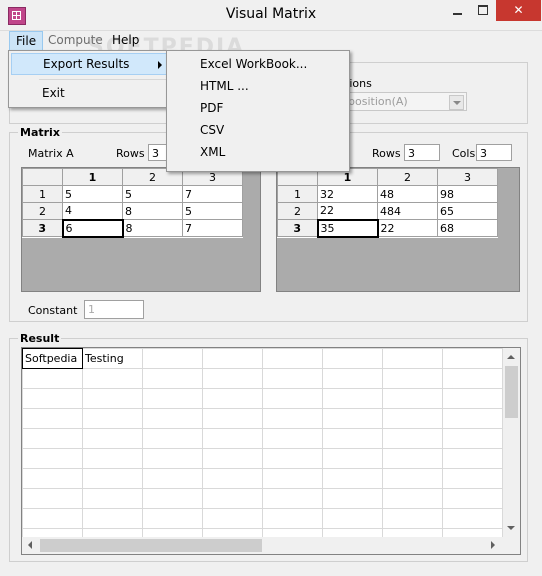 The image size is (542, 576). What do you see at coordinates (493, 545) in the screenshot?
I see `scroll-right-icon` at bounding box center [493, 545].